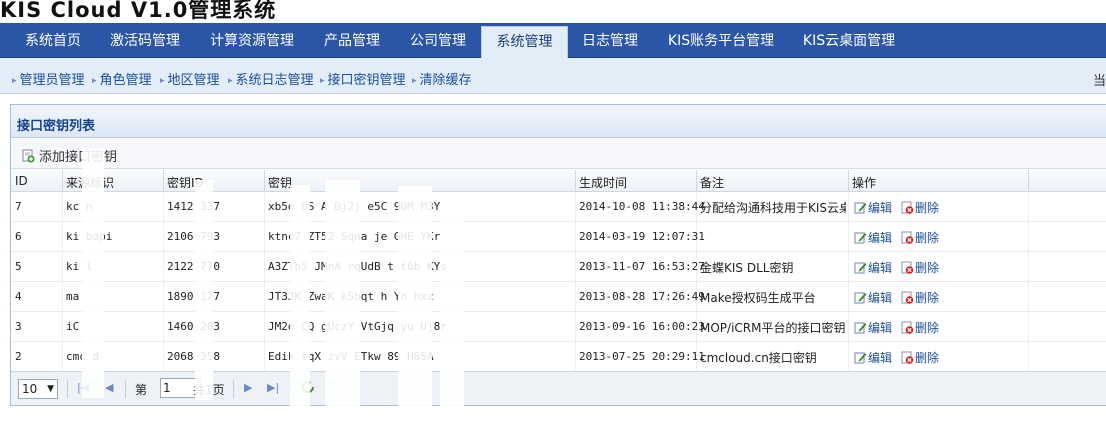 The height and width of the screenshot is (434, 1106). I want to click on cell-created-time: 2014-10-08 11:38:44, so click(642, 206).